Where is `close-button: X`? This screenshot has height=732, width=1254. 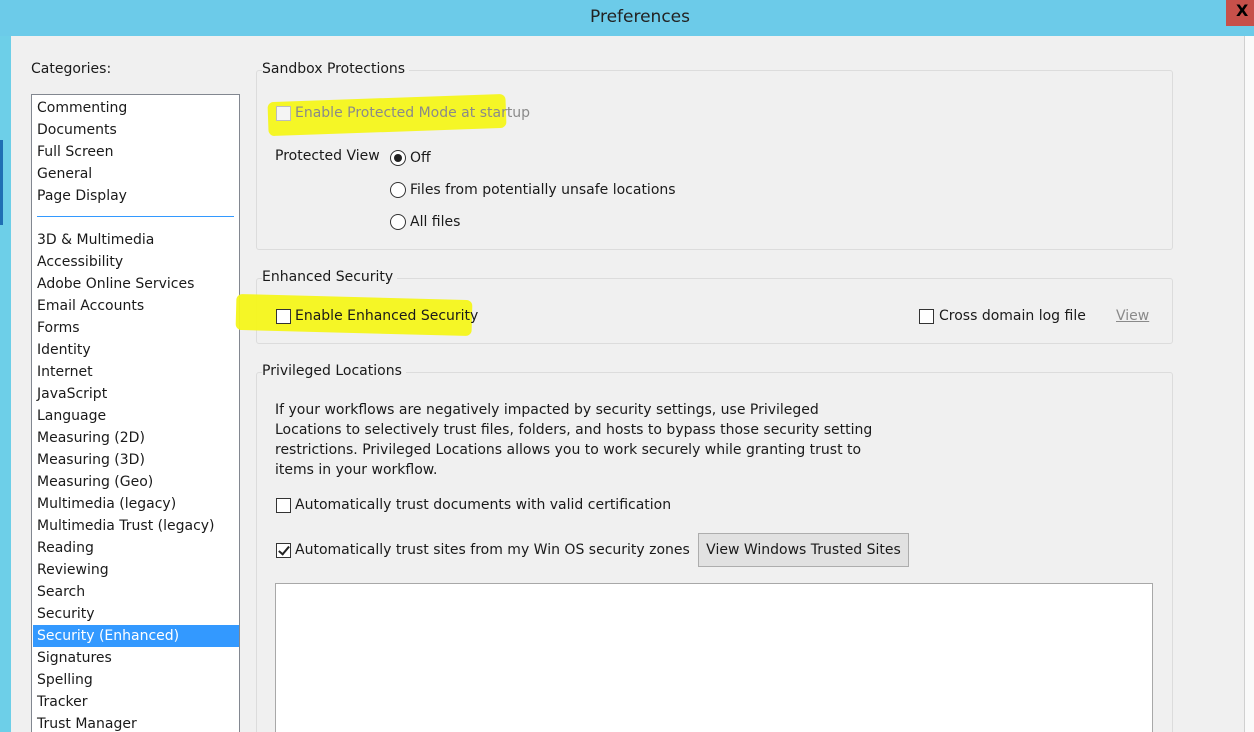
close-button: X is located at coordinates (1240, 13).